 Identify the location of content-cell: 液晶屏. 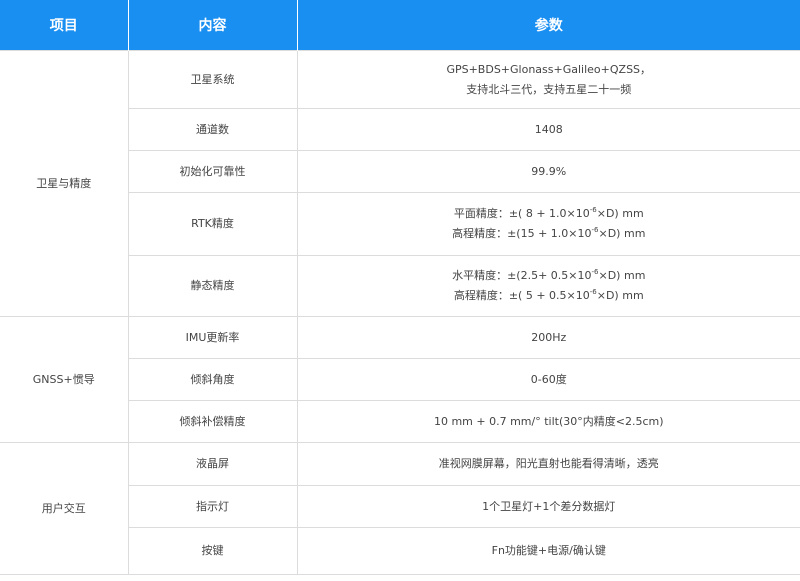
(212, 464).